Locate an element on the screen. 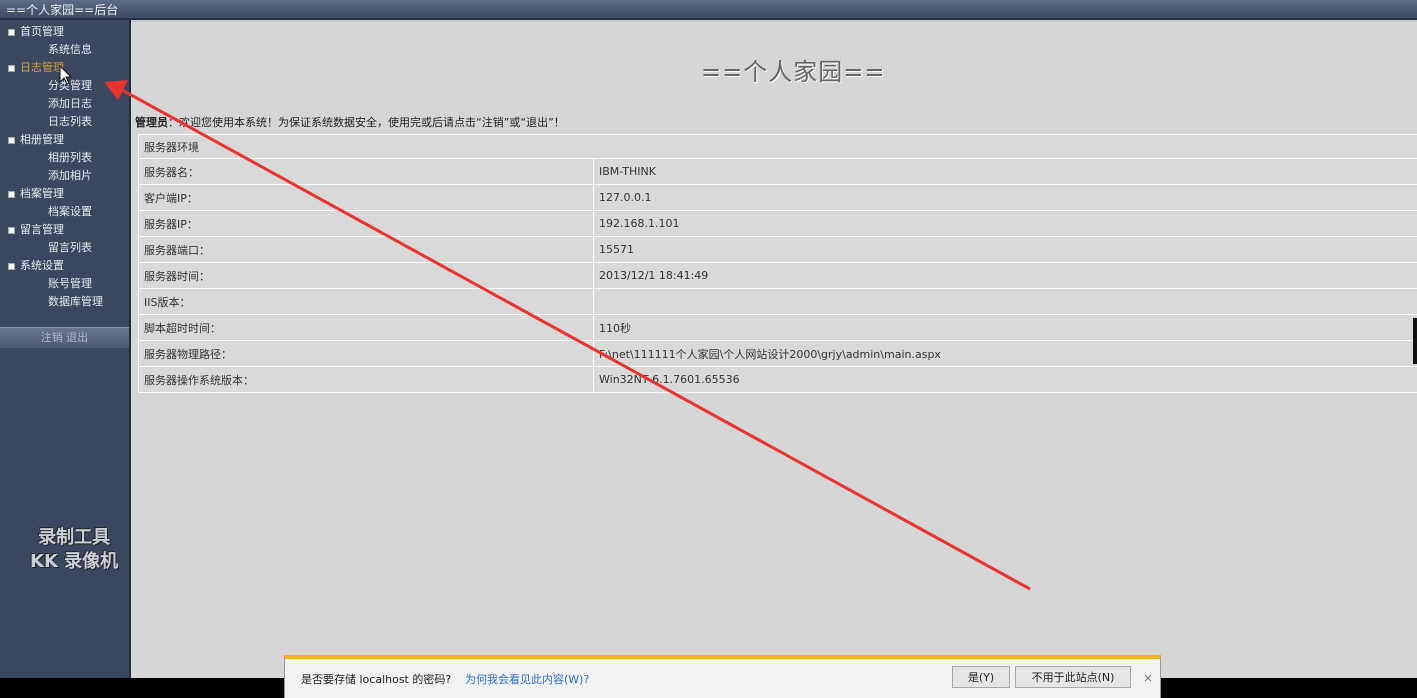 This screenshot has width=1417, height=698. menu-sub-item: 账号管理 is located at coordinates (65, 284).